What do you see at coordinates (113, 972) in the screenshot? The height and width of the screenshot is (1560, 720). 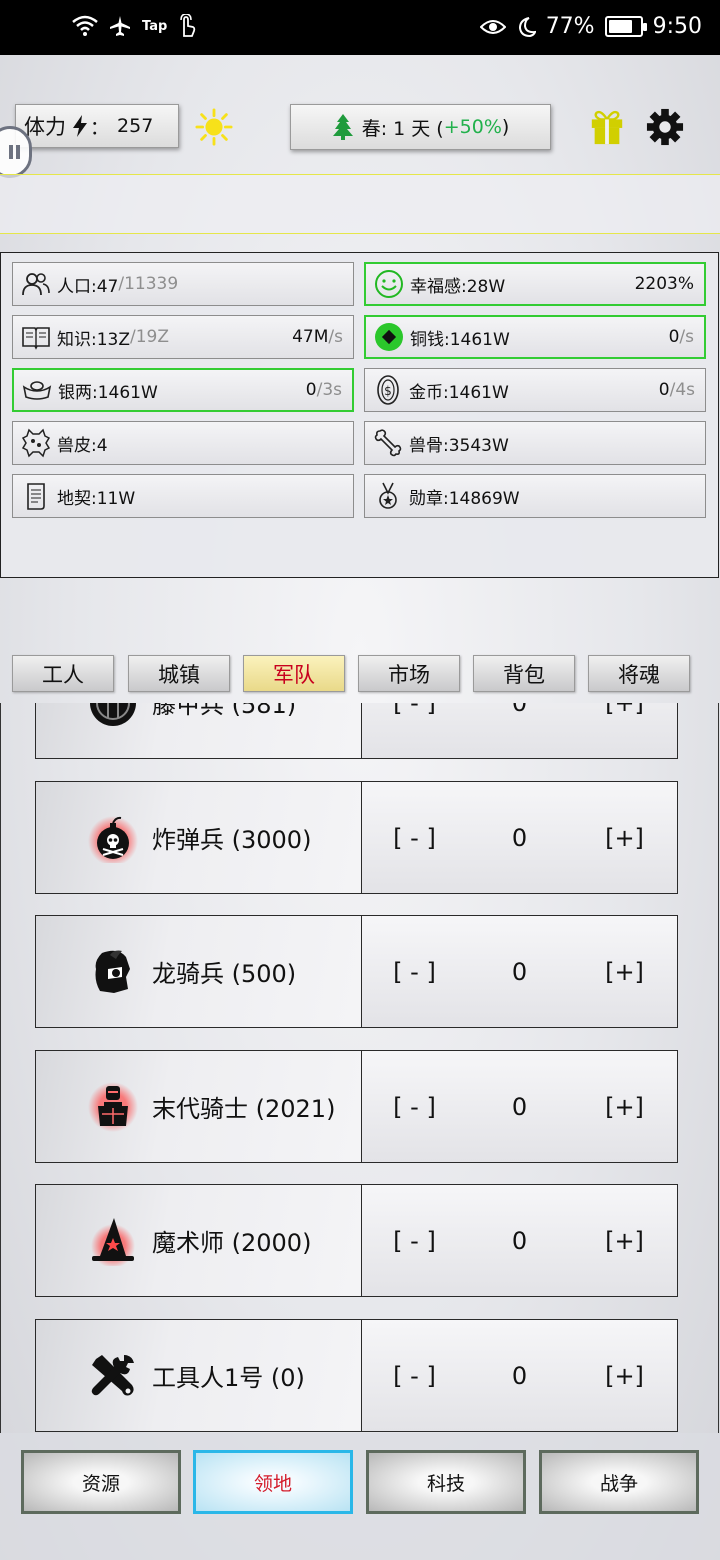 I see `knight-helmet-icon` at bounding box center [113, 972].